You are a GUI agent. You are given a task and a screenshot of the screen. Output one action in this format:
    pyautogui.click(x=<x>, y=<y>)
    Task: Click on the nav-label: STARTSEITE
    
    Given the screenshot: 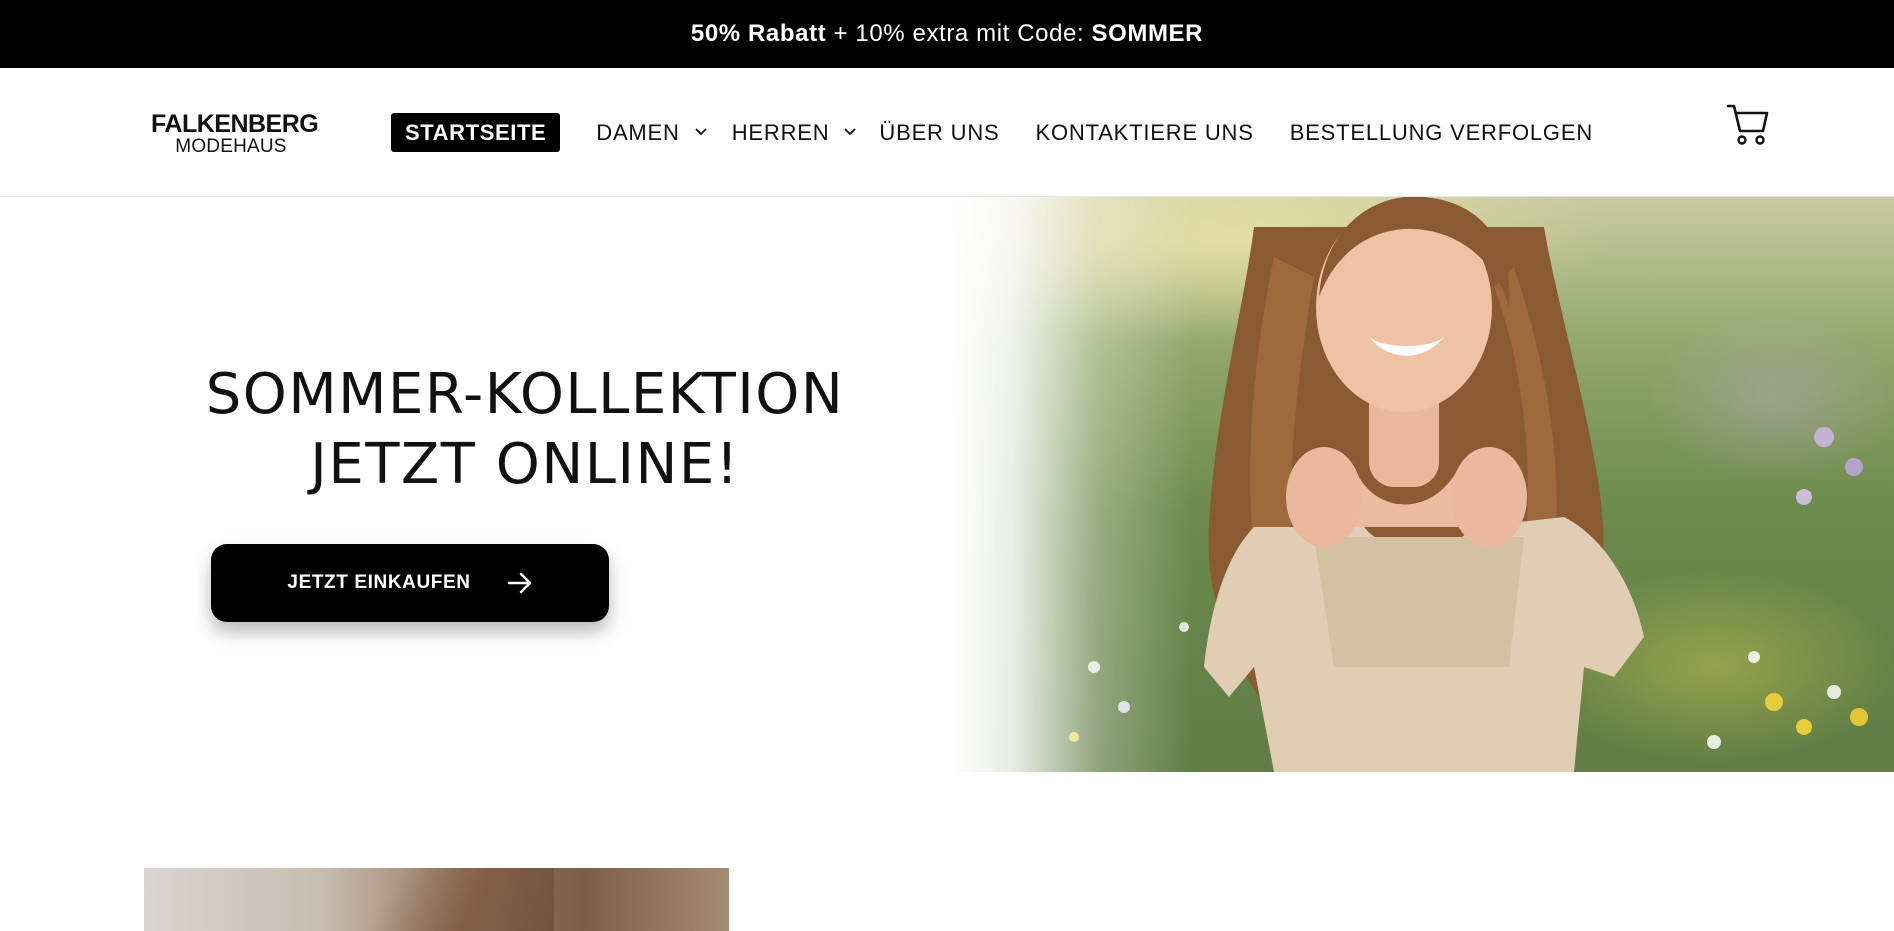 What is the action you would take?
    pyautogui.click(x=476, y=132)
    